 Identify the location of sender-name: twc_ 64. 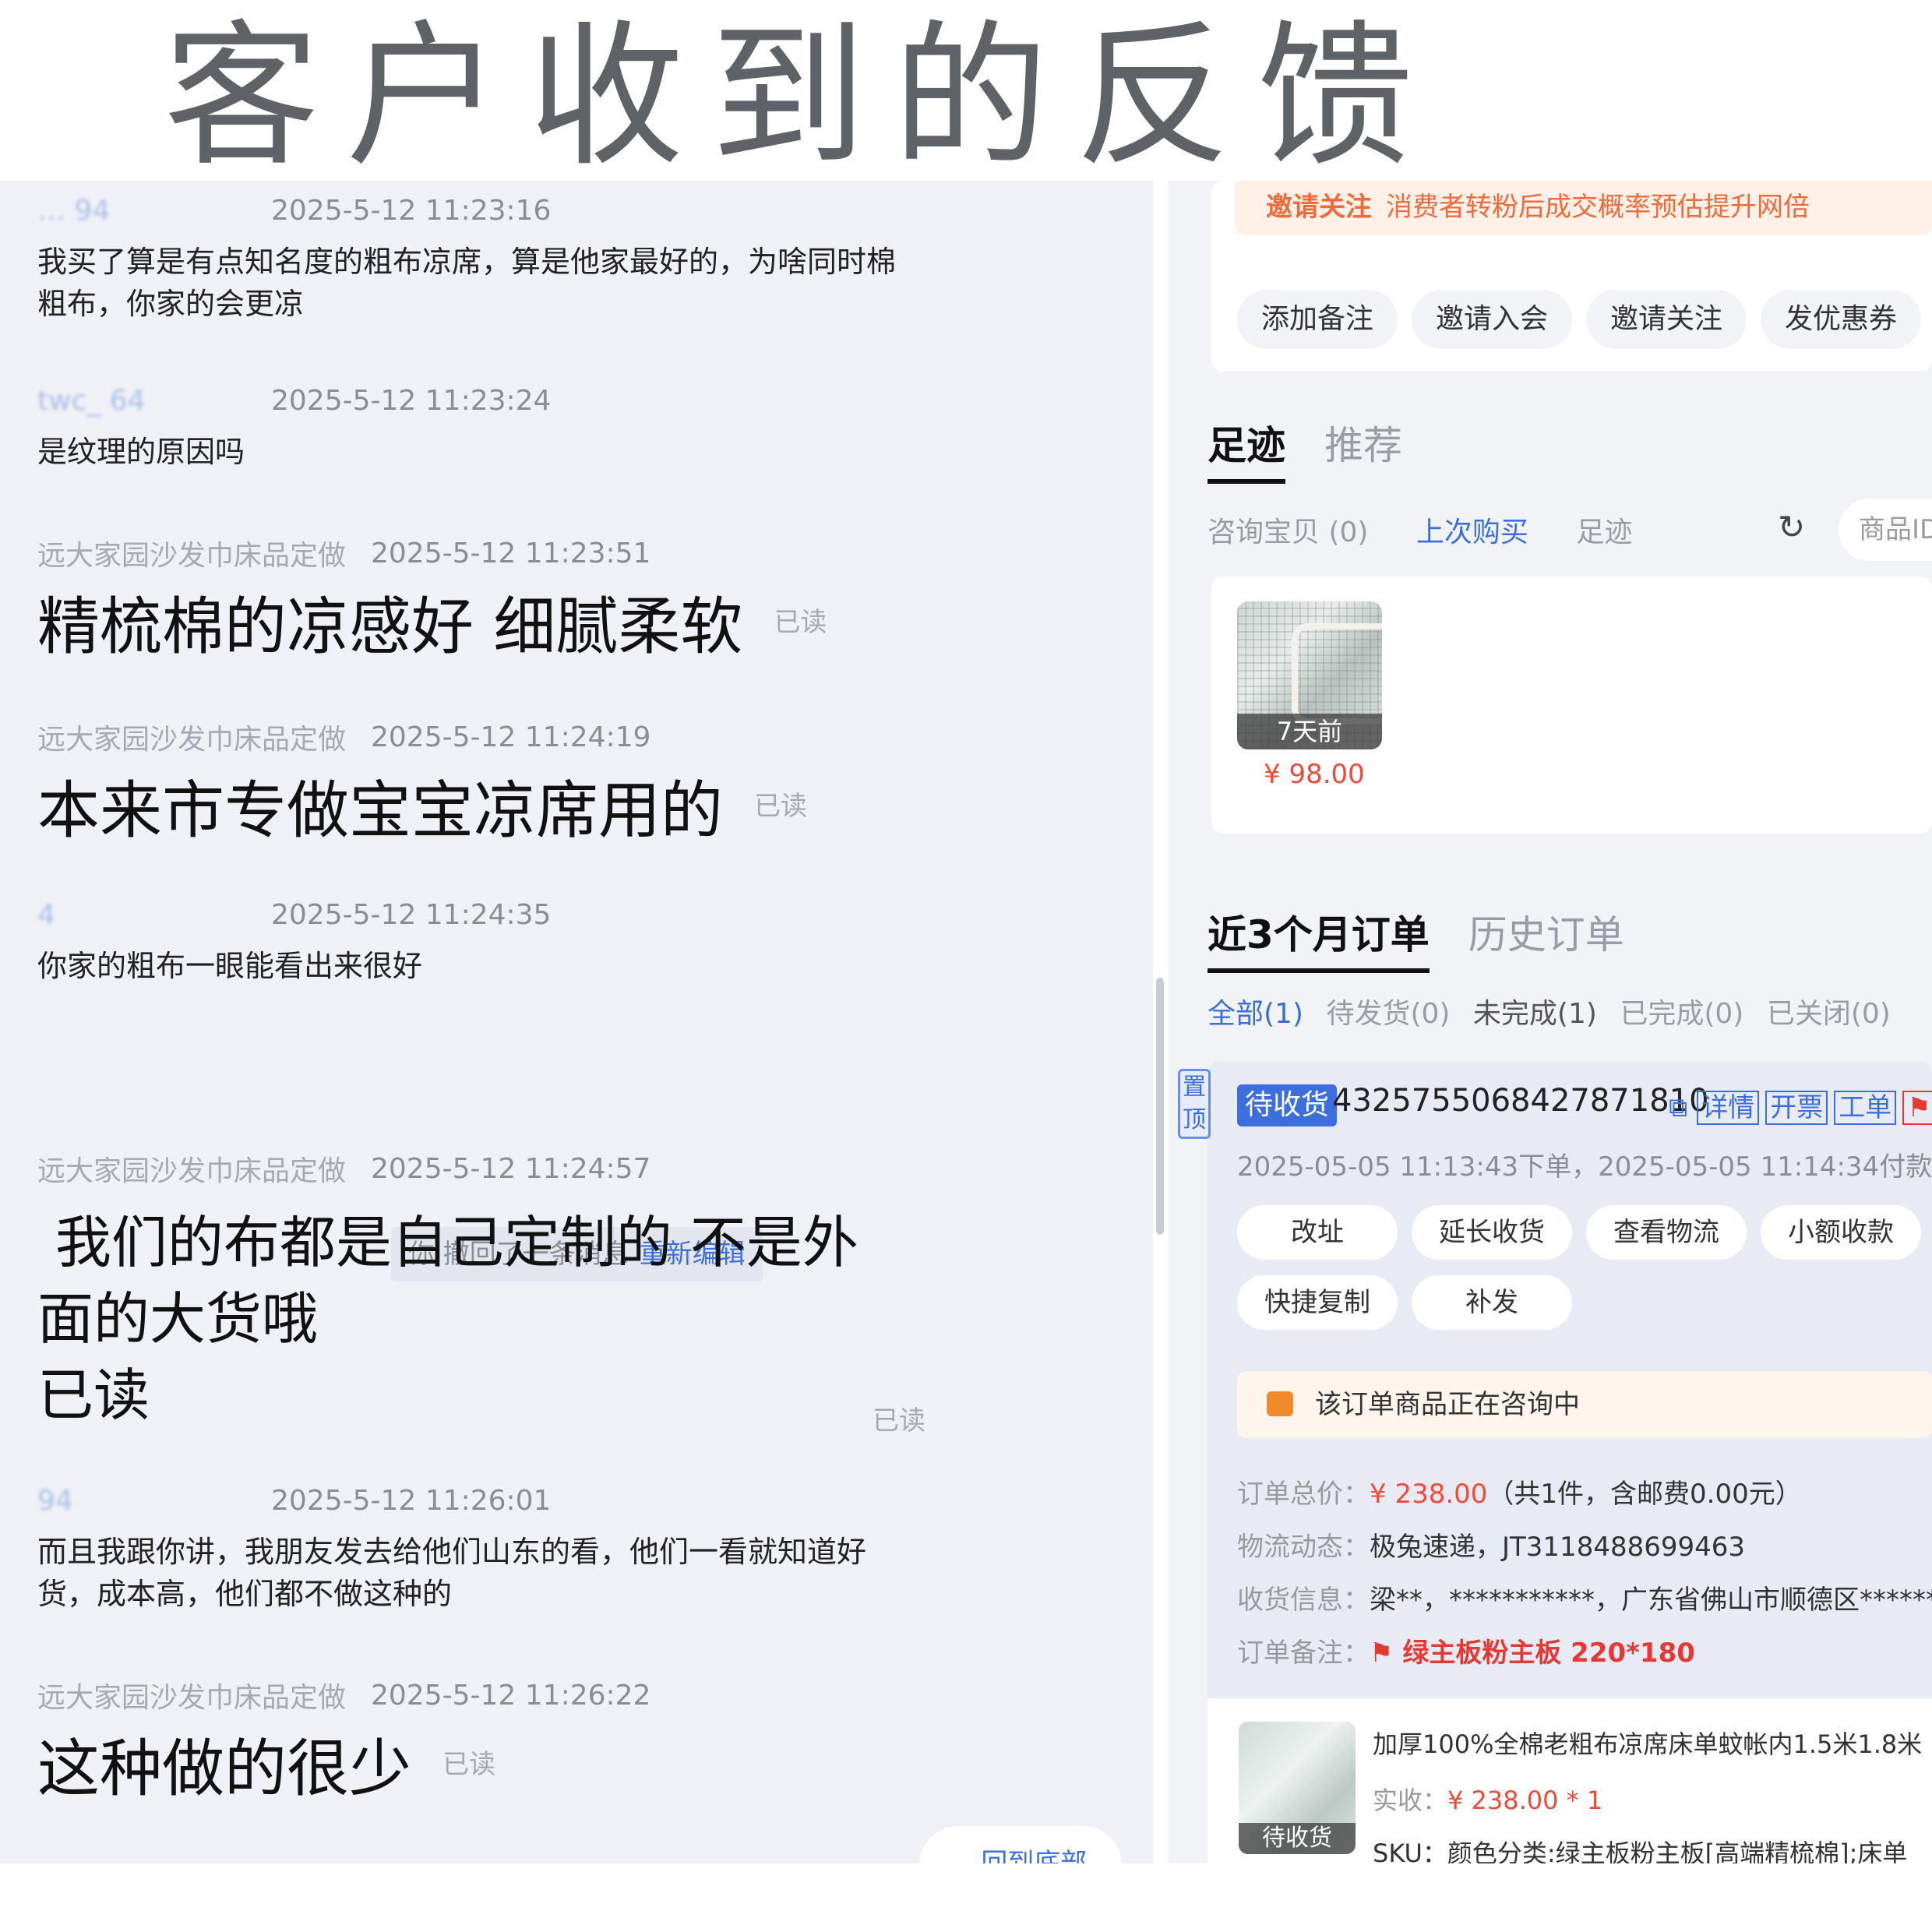
(92, 401).